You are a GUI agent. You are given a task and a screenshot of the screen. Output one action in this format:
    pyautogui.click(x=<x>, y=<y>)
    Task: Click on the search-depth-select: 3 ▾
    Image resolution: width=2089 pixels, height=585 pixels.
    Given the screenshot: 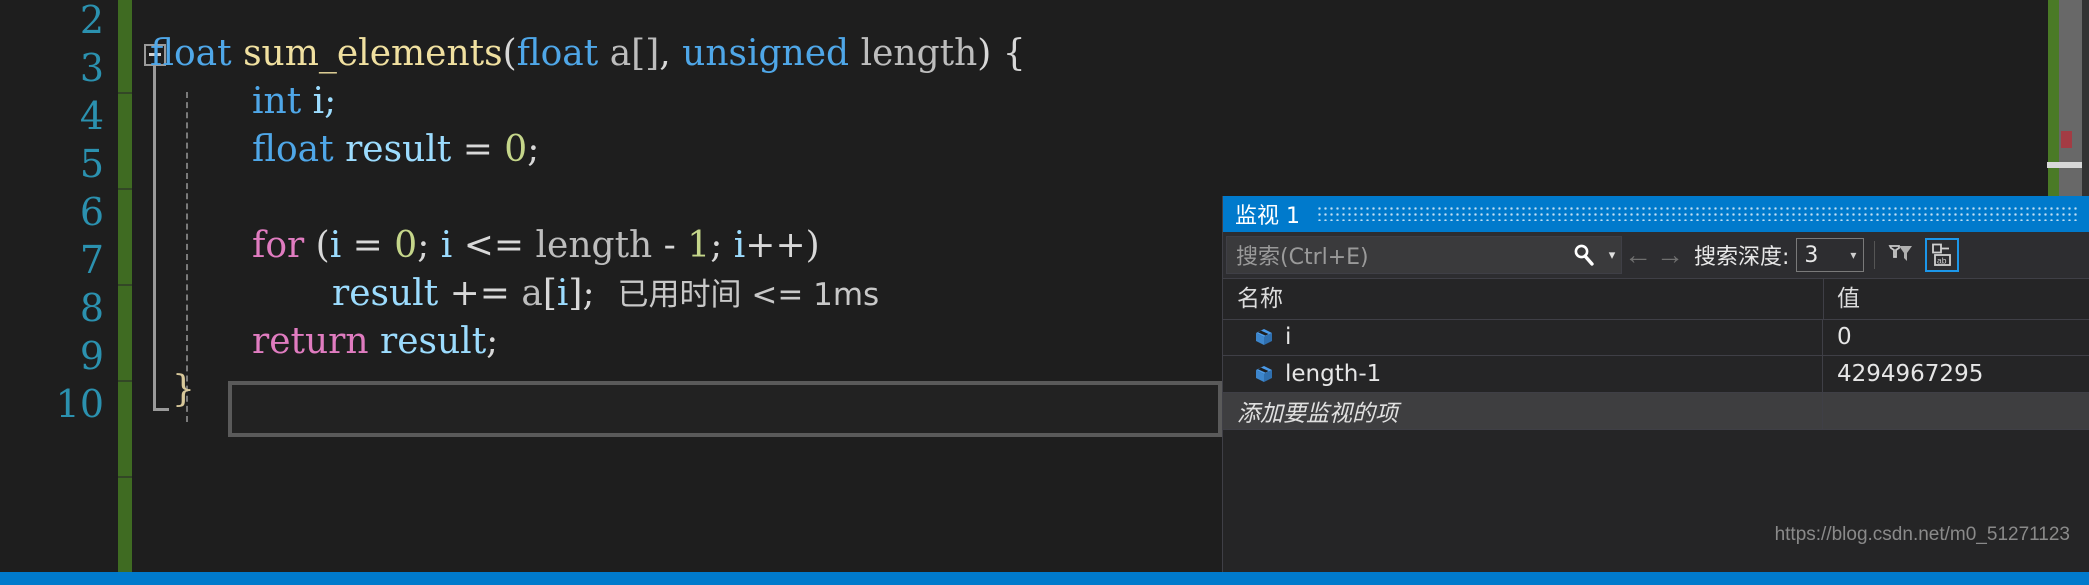 What is the action you would take?
    pyautogui.click(x=1830, y=255)
    